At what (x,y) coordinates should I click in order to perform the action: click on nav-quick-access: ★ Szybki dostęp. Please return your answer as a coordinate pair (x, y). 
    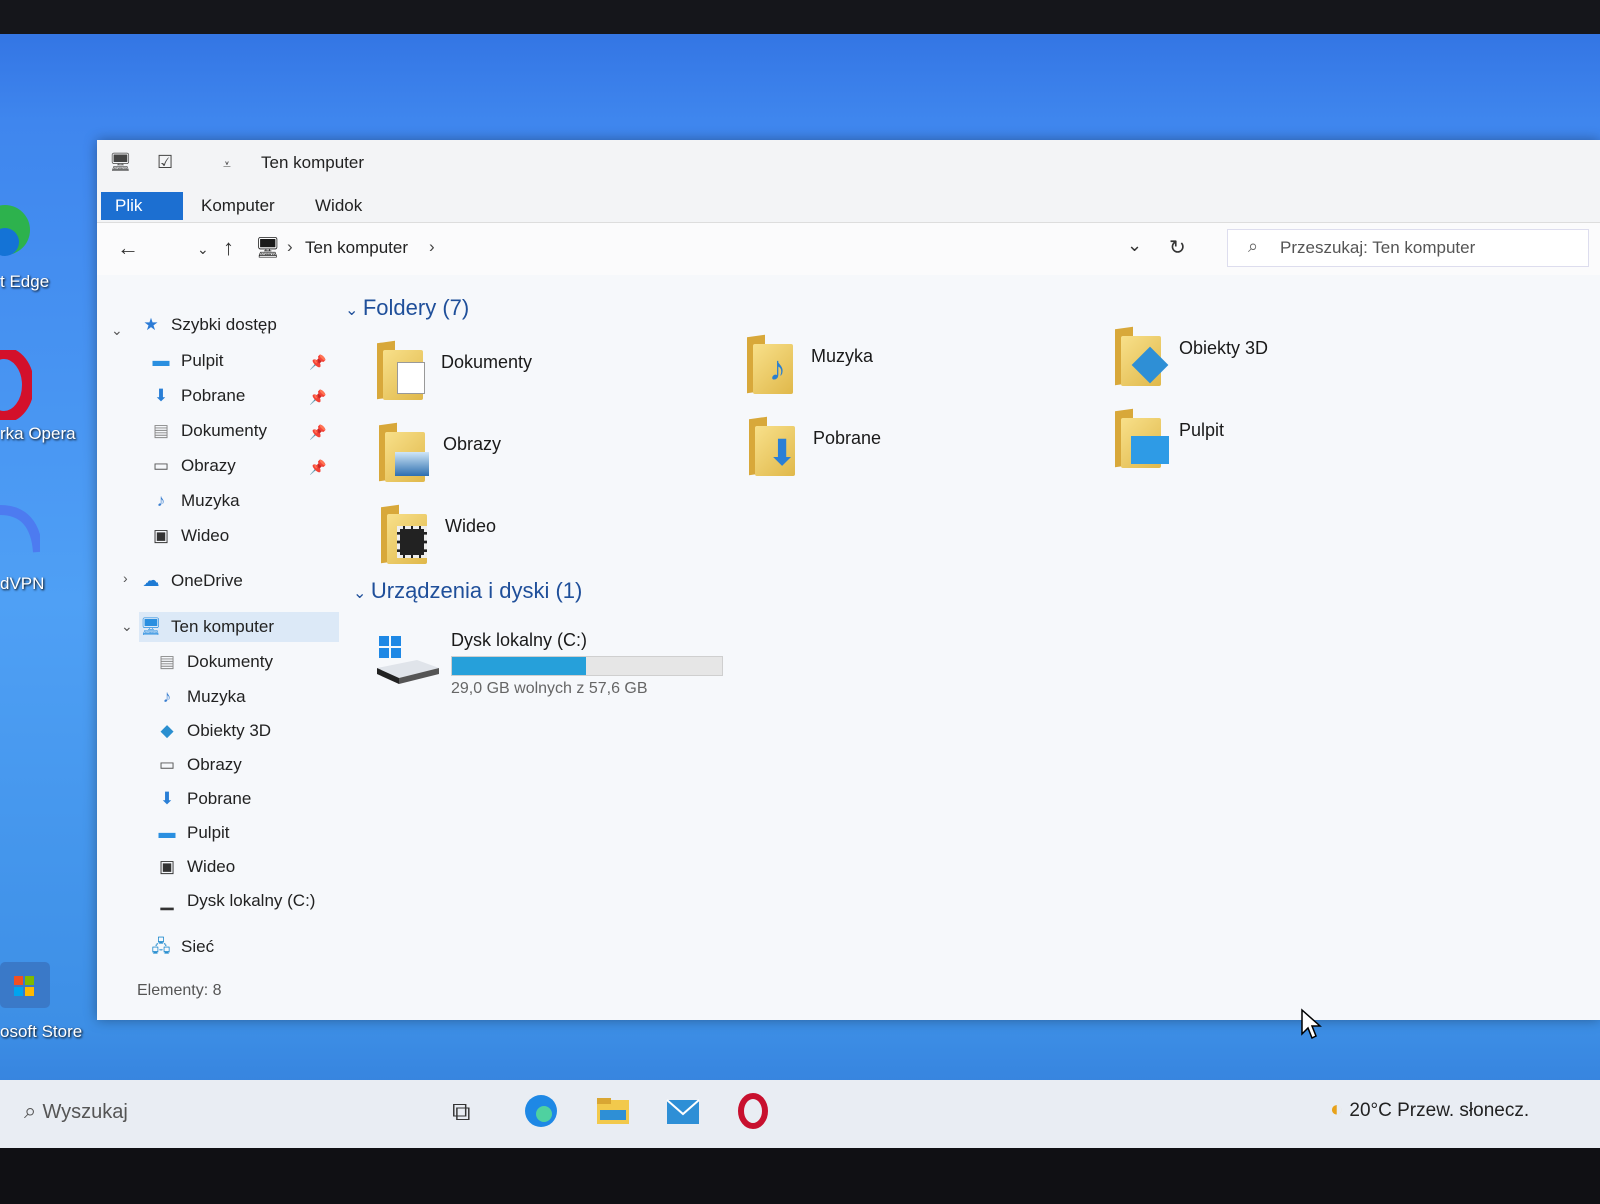
    Looking at the image, I should click on (208, 325).